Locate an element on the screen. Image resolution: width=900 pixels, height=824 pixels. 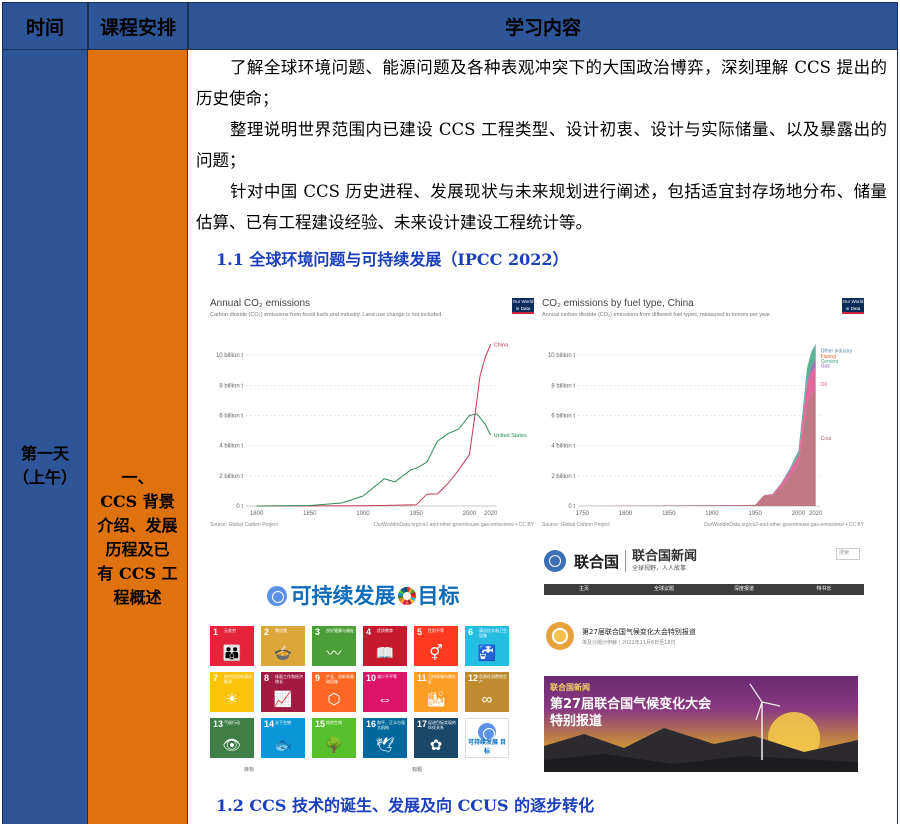
sdg-tile-3: 3 良好健康与福祉〰 is located at coordinates (334, 646).